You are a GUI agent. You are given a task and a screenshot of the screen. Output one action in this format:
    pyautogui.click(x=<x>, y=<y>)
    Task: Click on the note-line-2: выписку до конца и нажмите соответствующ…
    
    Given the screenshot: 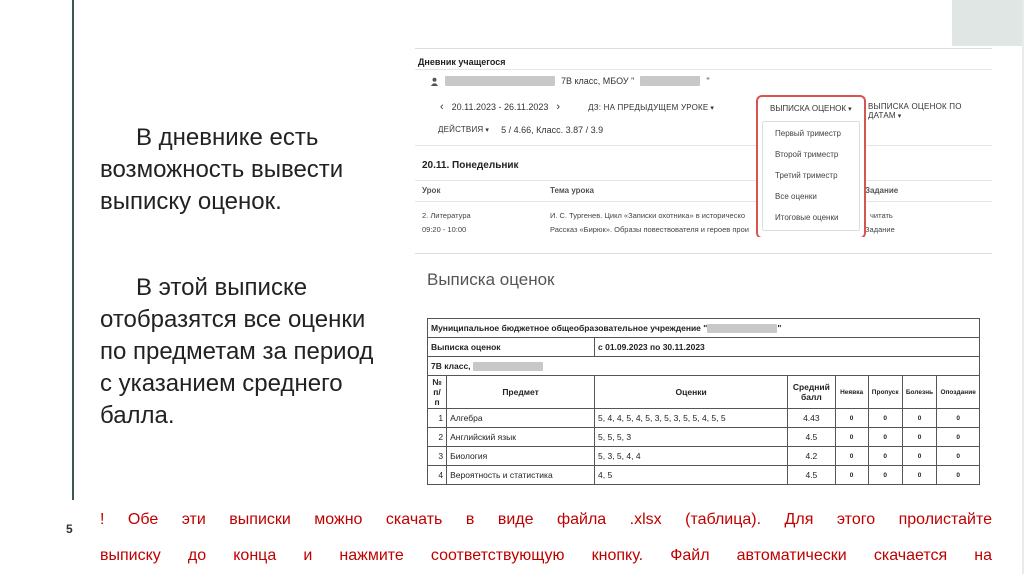 What is the action you would take?
    pyautogui.click(x=546, y=555)
    